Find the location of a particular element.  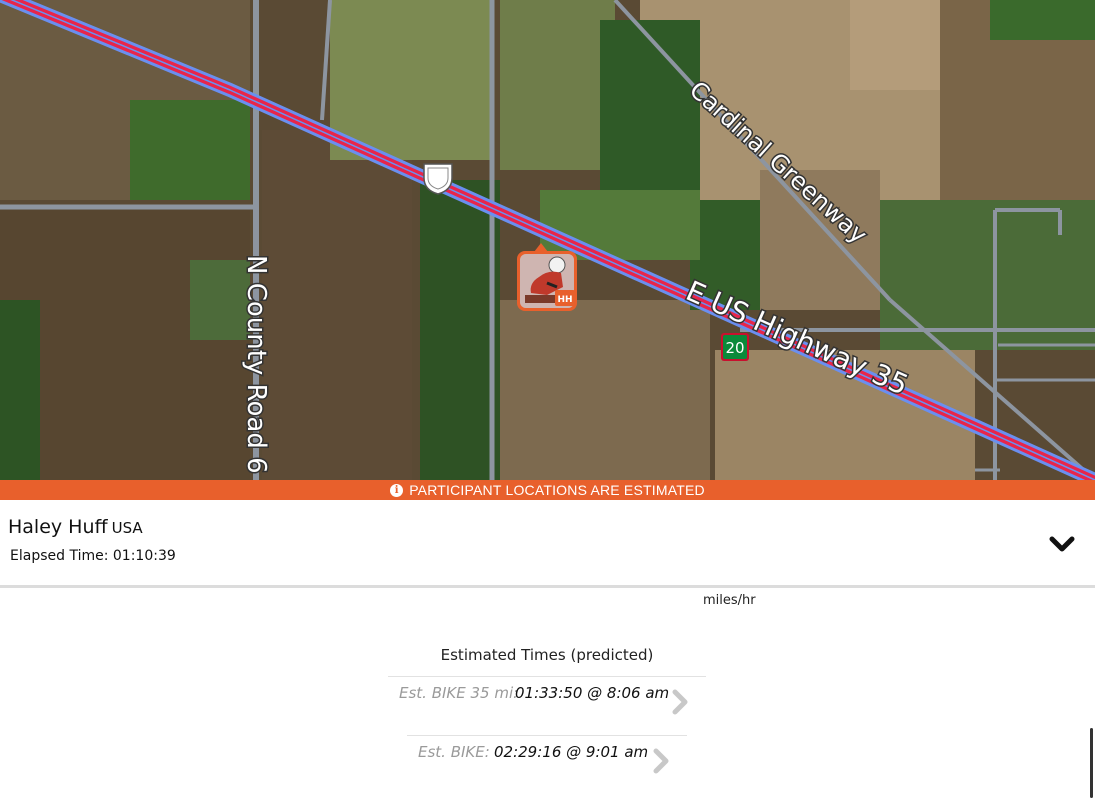

scrollbar is located at coordinates (1091, 763).